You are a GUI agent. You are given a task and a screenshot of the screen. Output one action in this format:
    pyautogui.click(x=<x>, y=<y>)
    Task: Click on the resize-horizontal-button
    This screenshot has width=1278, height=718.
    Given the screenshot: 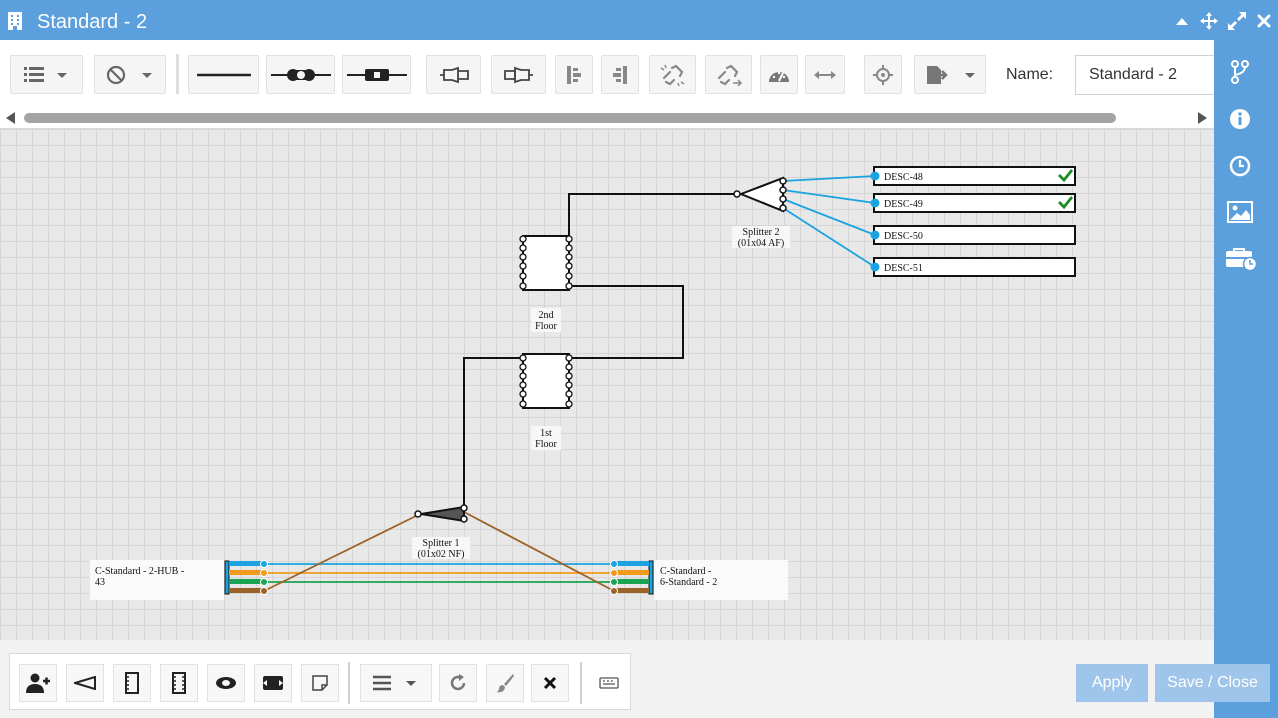 What is the action you would take?
    pyautogui.click(x=825, y=74)
    